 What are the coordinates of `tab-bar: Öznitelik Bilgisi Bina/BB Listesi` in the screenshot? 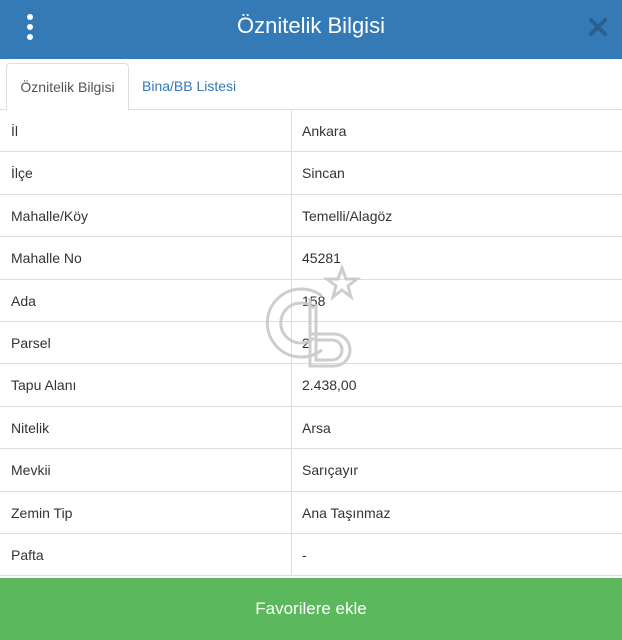 It's located at (311, 85).